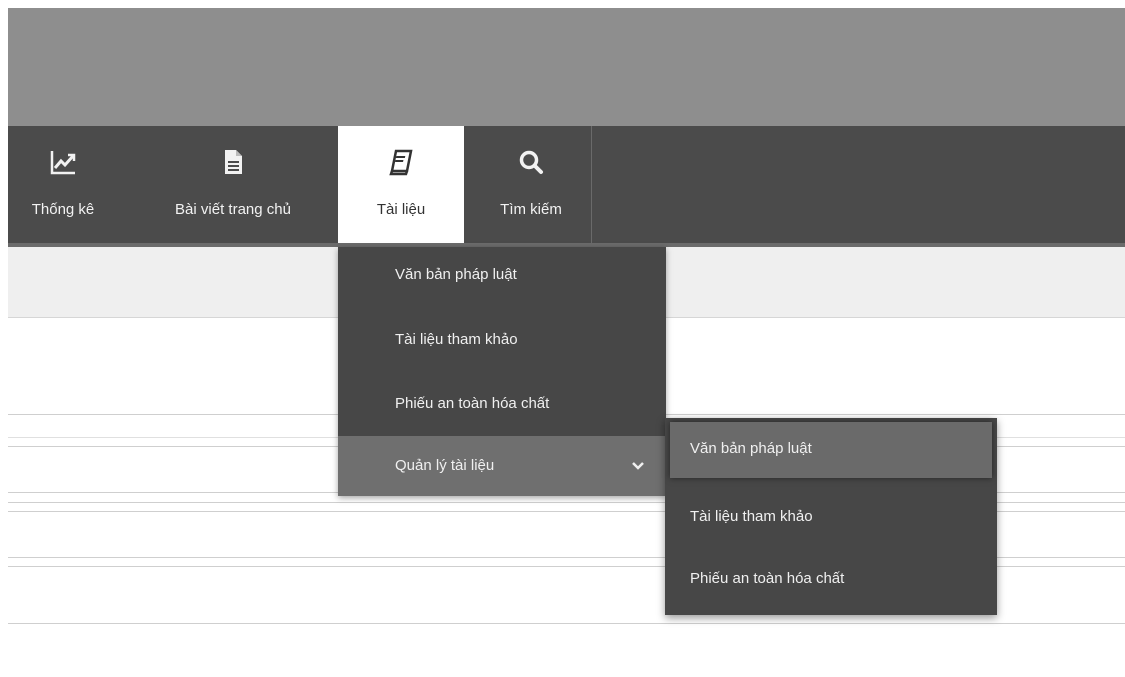 The image size is (1125, 677). I want to click on nav-label-tim-kiem: Tìm kiếm, so click(531, 209).